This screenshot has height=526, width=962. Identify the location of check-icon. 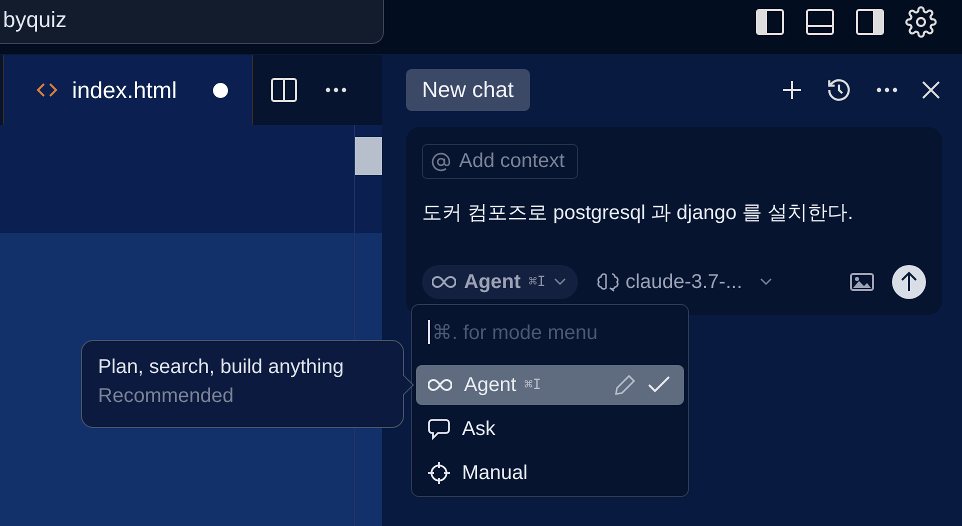
(659, 385).